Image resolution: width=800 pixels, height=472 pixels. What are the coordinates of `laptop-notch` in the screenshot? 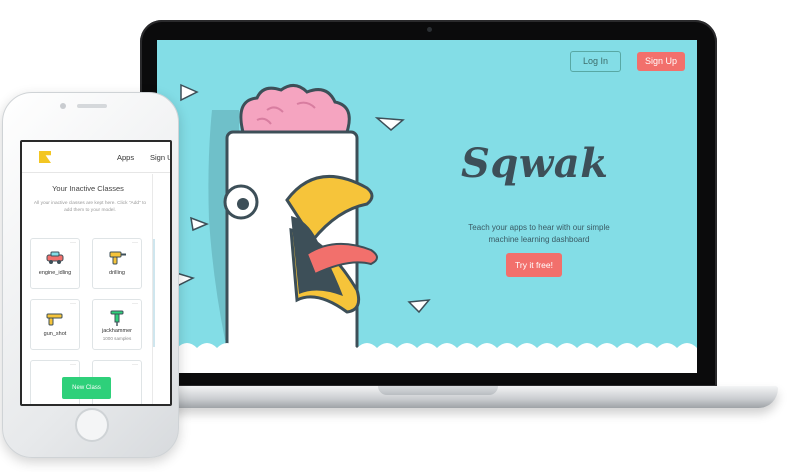 It's located at (438, 390).